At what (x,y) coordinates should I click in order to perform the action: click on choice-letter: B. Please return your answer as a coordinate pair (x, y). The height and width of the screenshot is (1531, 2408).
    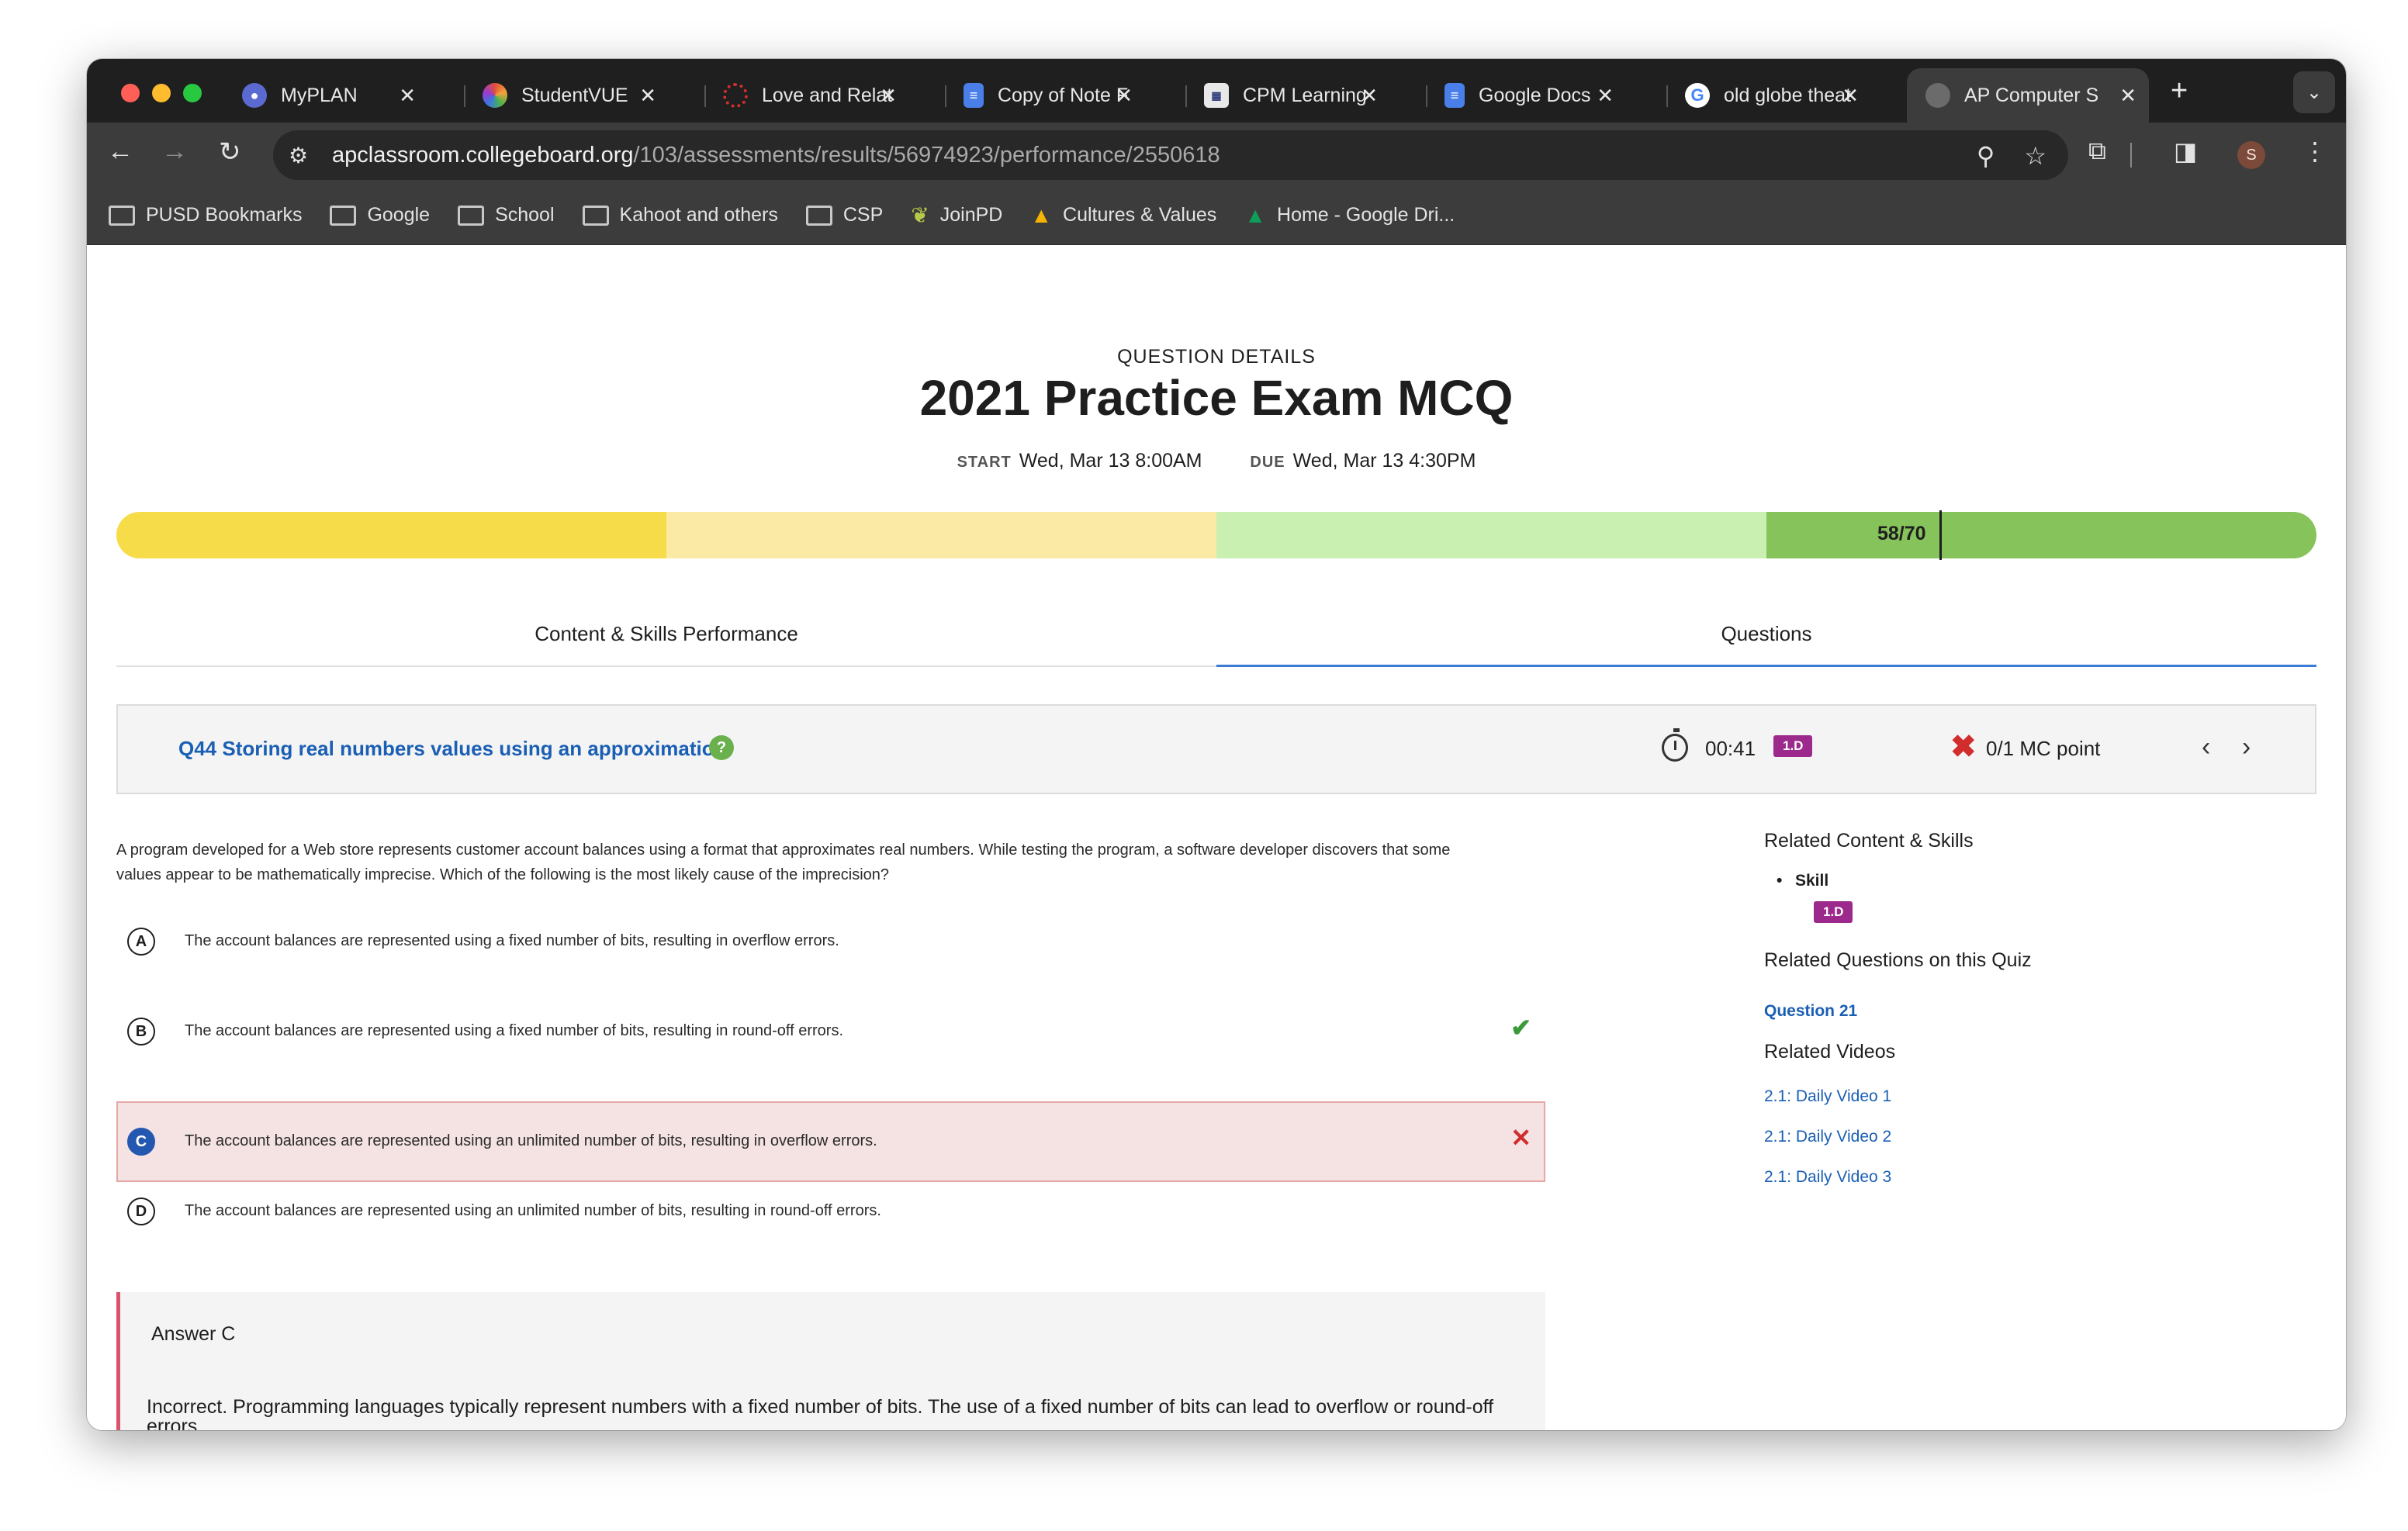
    Looking at the image, I should click on (141, 1031).